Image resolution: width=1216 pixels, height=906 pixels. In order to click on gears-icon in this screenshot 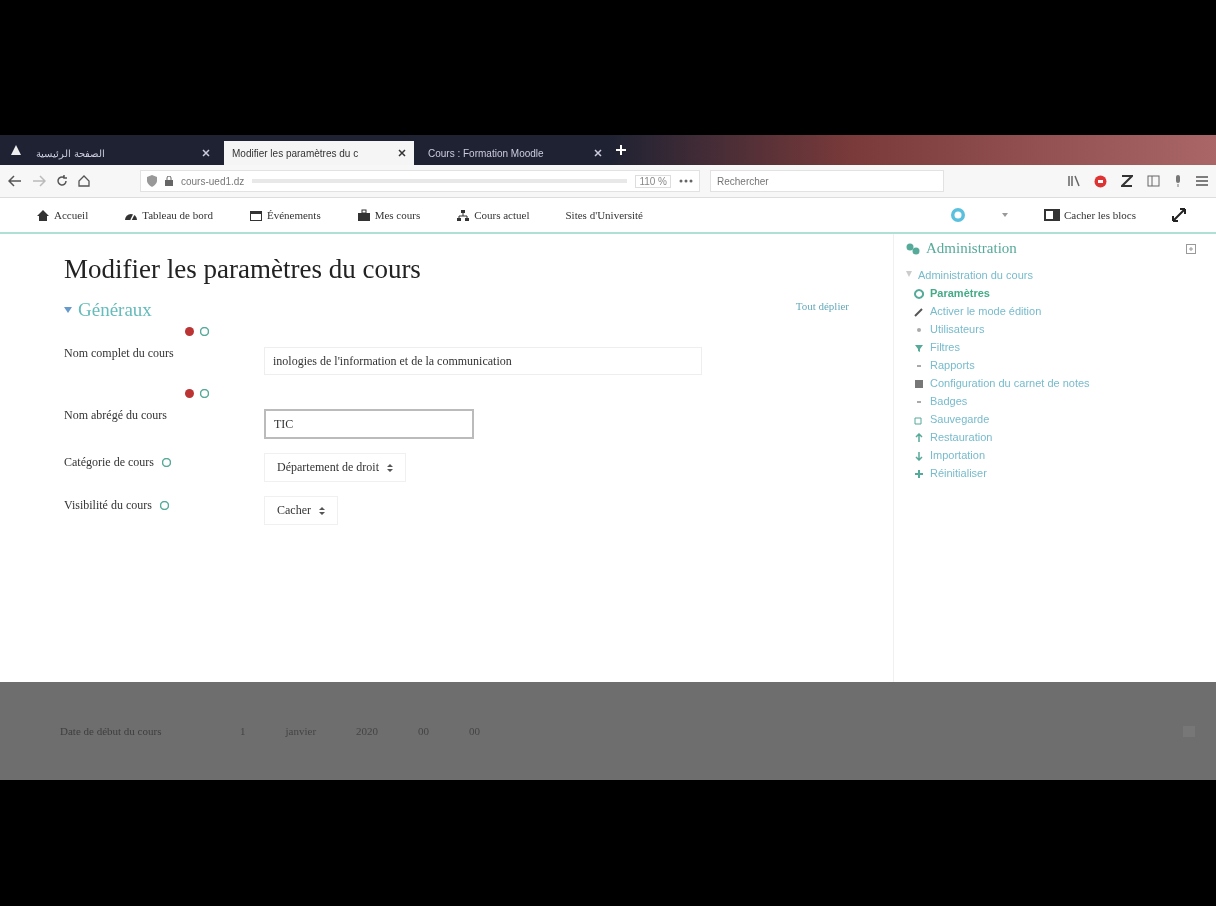, I will do `click(913, 248)`.